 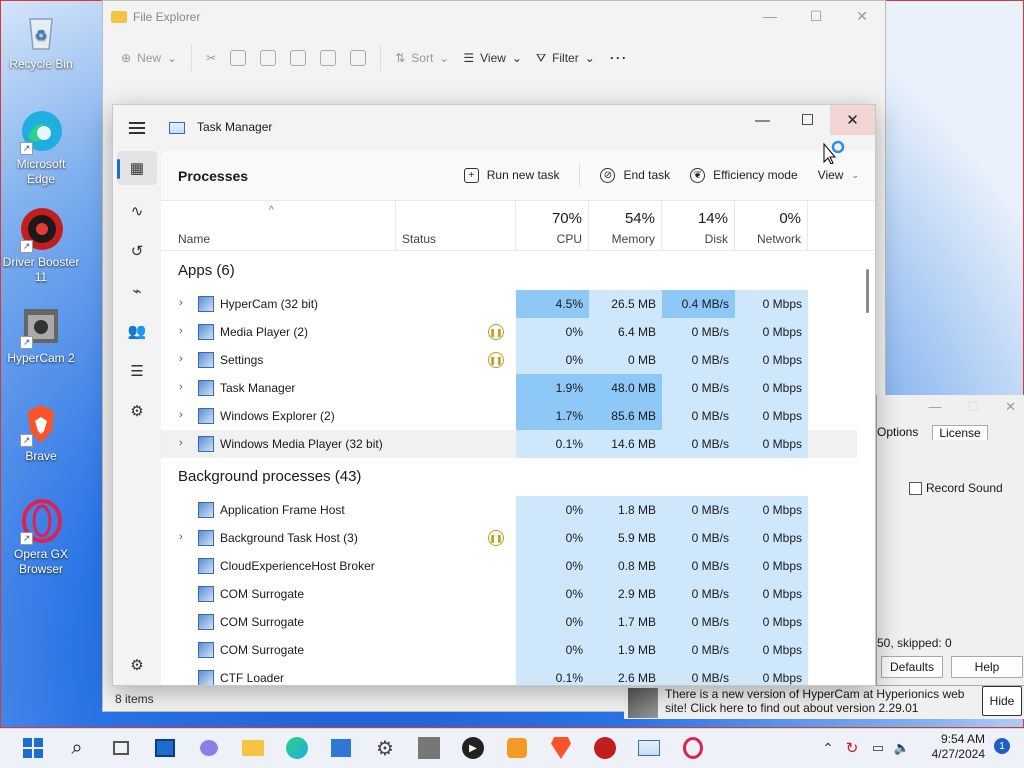 I want to click on desktop-icon-driver-booster: ↗ Driver Booster 11, so click(x=41, y=246).